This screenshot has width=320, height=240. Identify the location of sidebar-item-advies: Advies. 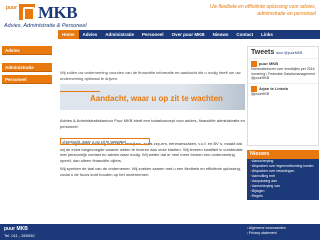
(27, 50).